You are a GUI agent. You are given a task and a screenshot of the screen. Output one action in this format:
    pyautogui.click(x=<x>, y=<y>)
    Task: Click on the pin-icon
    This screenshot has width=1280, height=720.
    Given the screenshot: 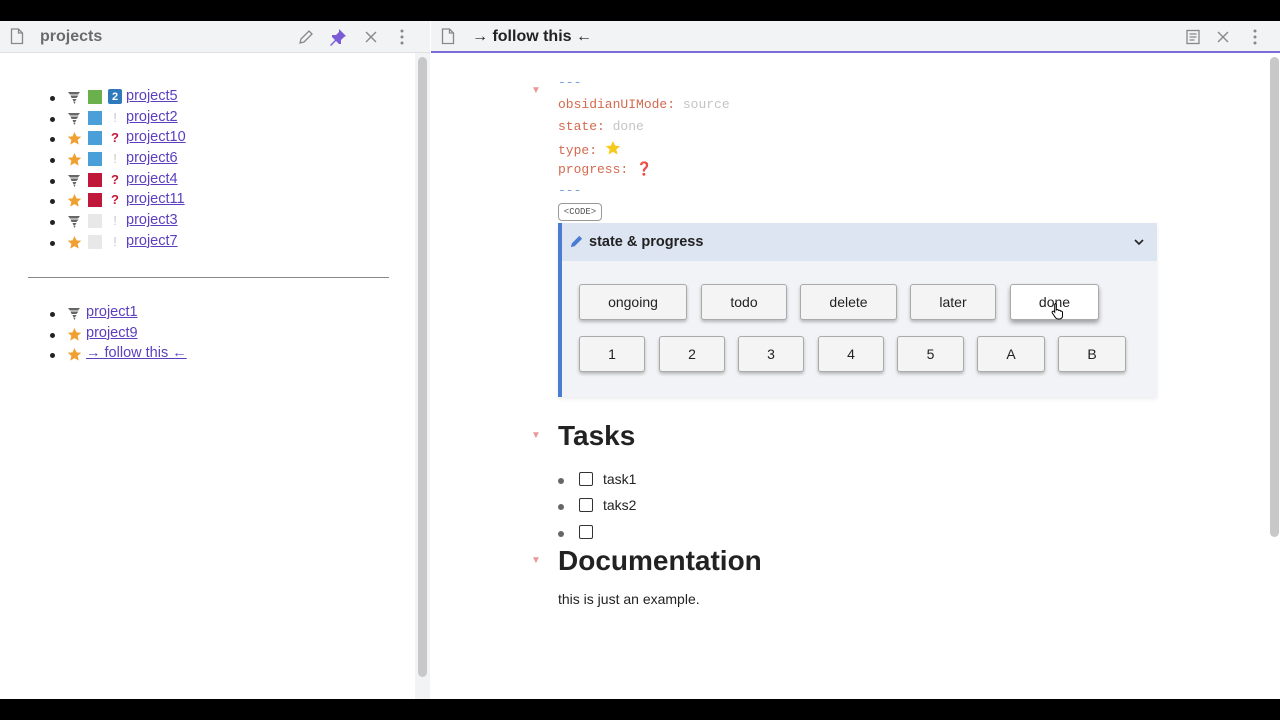 What is the action you would take?
    pyautogui.click(x=338, y=37)
    